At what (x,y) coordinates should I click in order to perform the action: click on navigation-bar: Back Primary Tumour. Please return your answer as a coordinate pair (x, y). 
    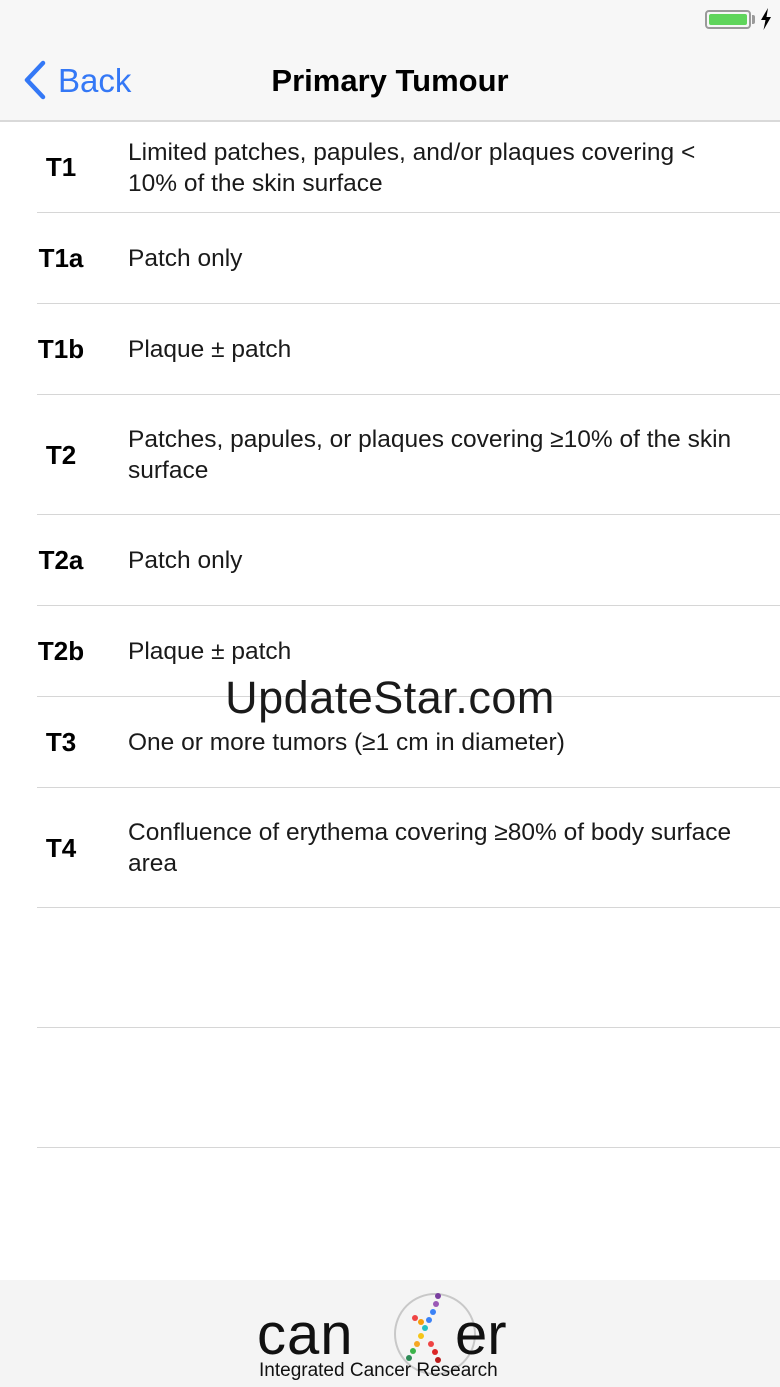
    Looking at the image, I should click on (390, 81).